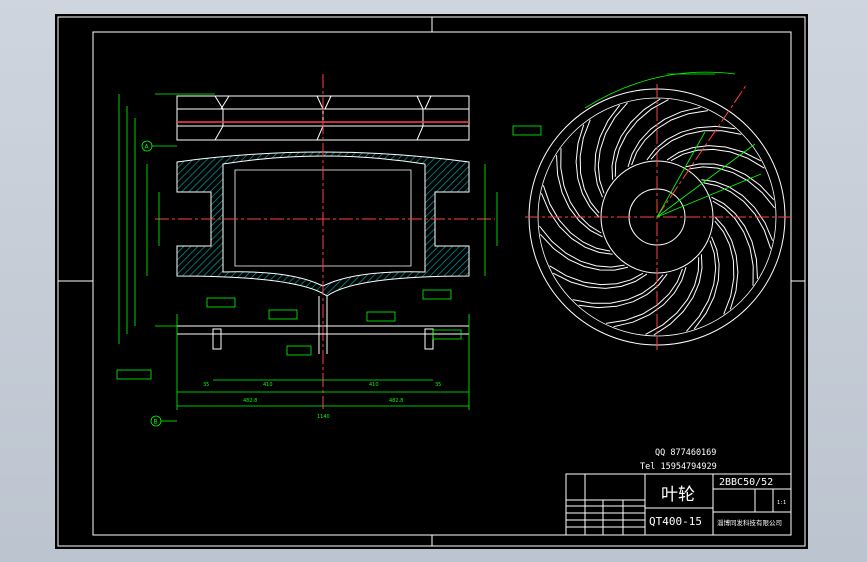  I want to click on dim-flange-right: 35, so click(438, 385).